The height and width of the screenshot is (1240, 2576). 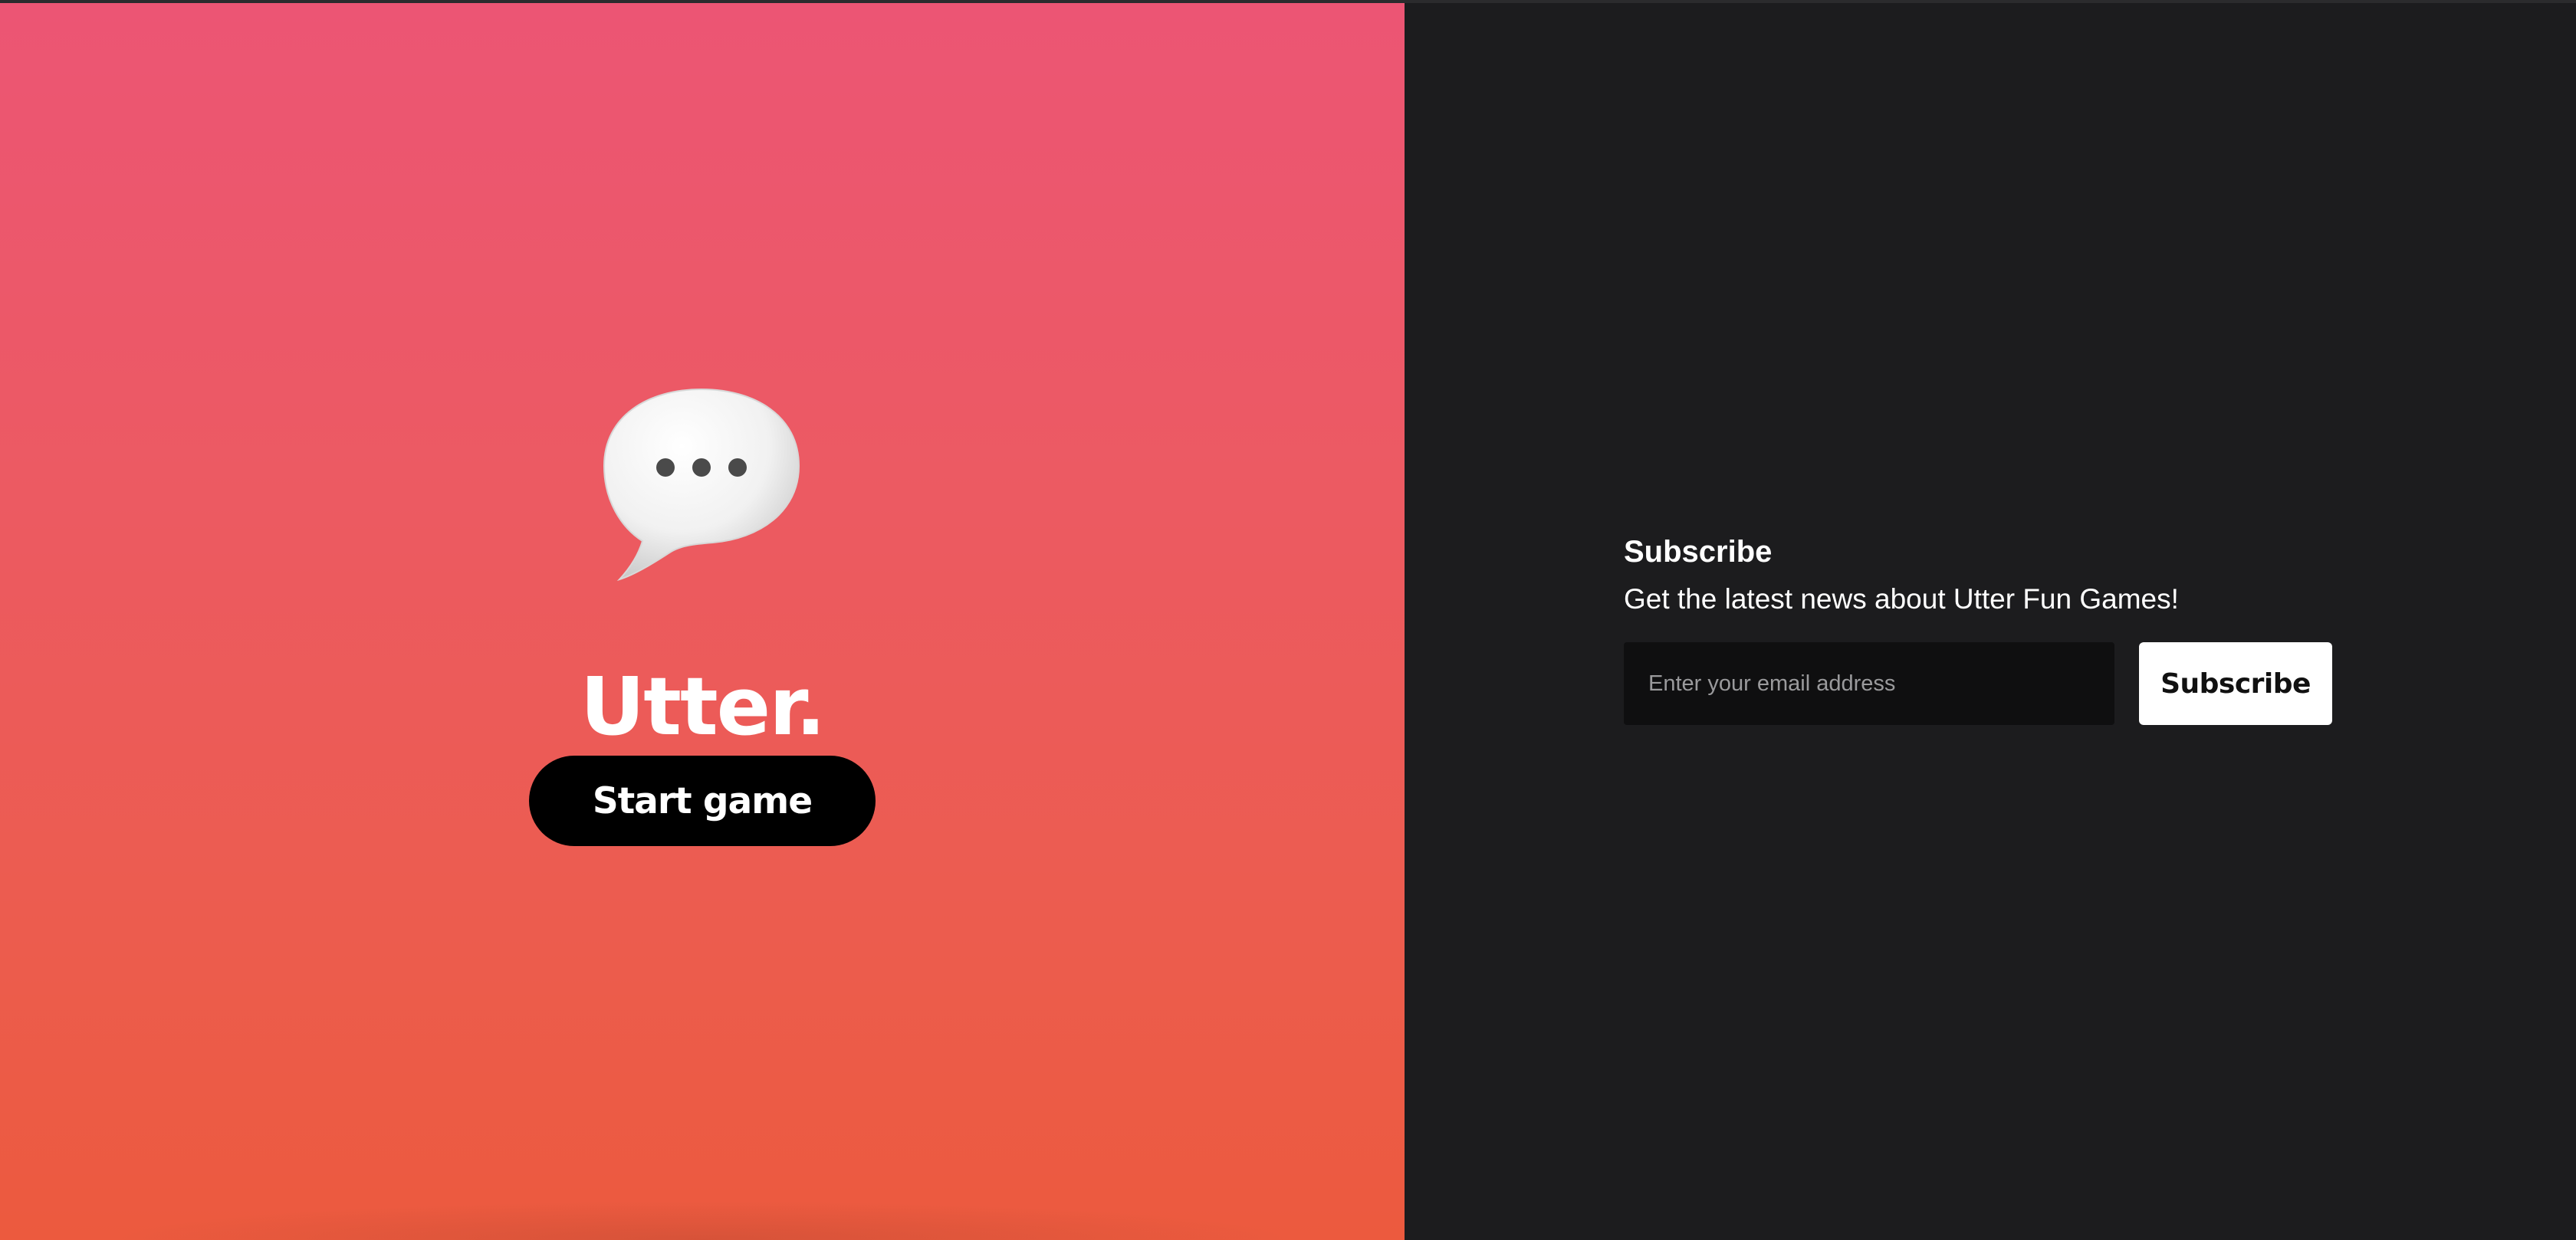 I want to click on speech-bubble-icon, so click(x=701, y=482).